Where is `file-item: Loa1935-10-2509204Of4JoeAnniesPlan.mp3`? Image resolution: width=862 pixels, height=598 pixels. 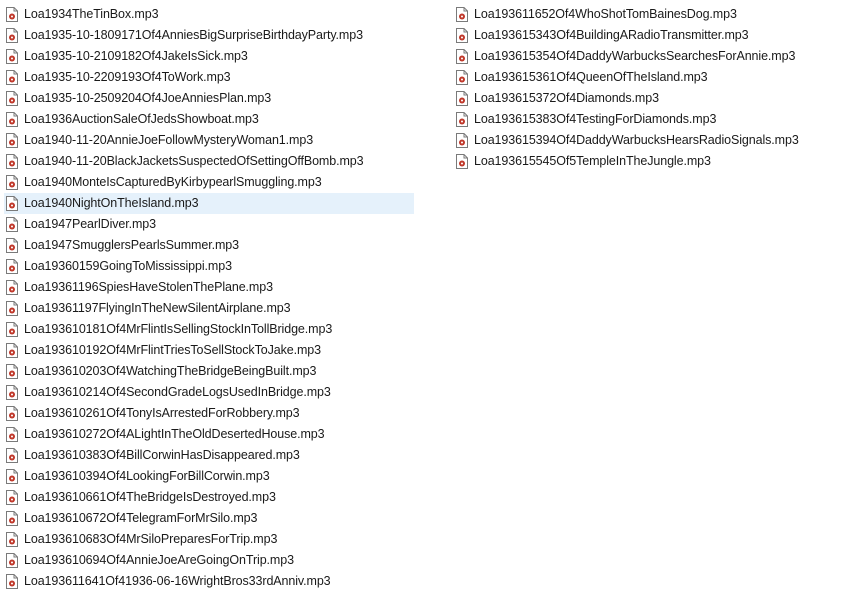
file-item: Loa1935-10-2509204Of4JoeAnniesPlan.mp3 is located at coordinates (209, 98).